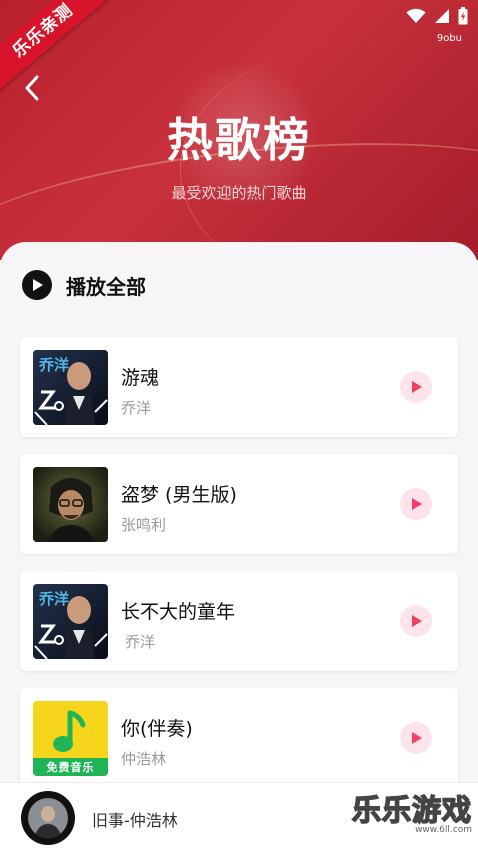 This screenshot has width=478, height=849. I want to click on song-item: 盗梦 (男生版) 张鸣利, so click(239, 504).